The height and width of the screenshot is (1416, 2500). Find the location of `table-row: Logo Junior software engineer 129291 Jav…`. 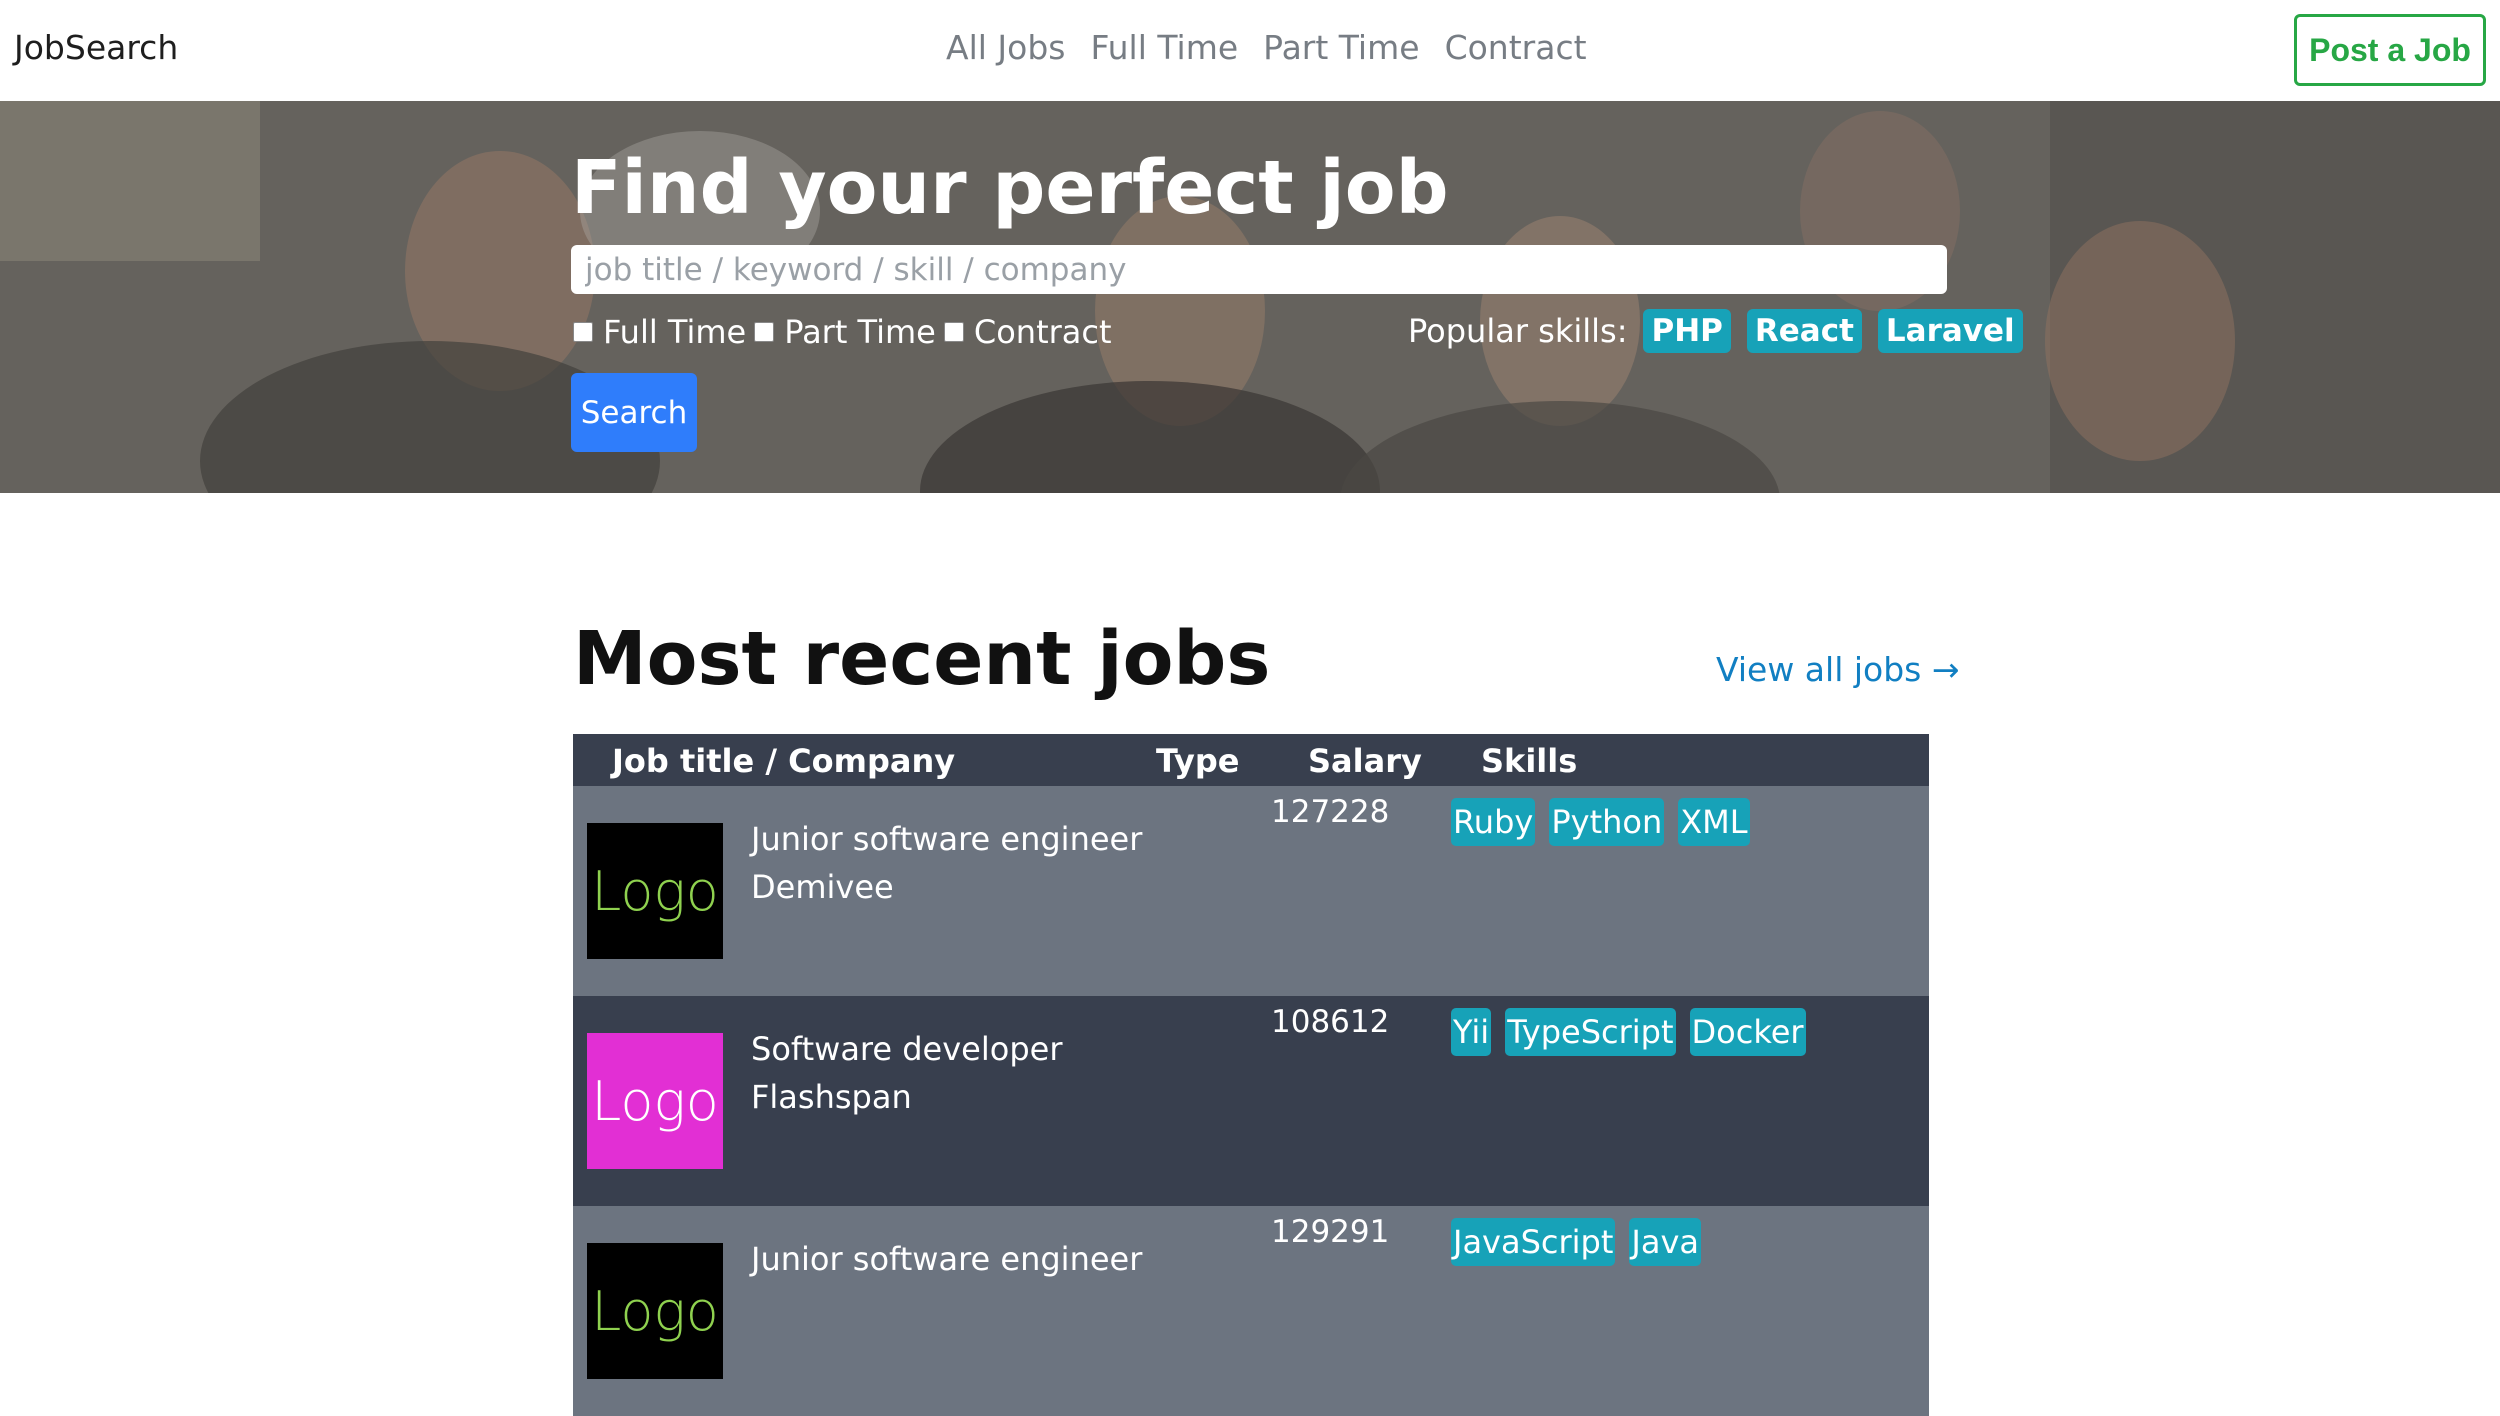

table-row: Logo Junior software engineer 129291 Jav… is located at coordinates (1251, 1311).